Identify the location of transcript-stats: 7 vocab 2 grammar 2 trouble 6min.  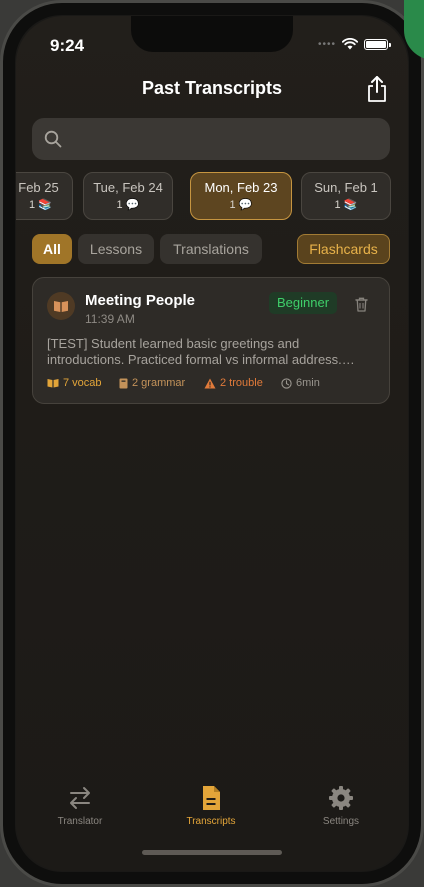
(212, 384).